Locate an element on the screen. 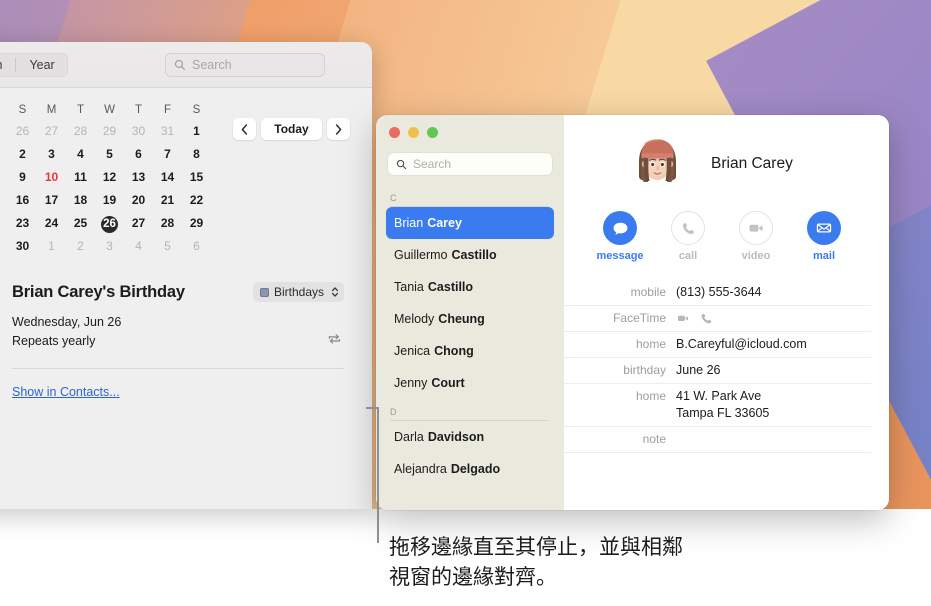  contact-list-item: Guillermo Castillo is located at coordinates (470, 255).